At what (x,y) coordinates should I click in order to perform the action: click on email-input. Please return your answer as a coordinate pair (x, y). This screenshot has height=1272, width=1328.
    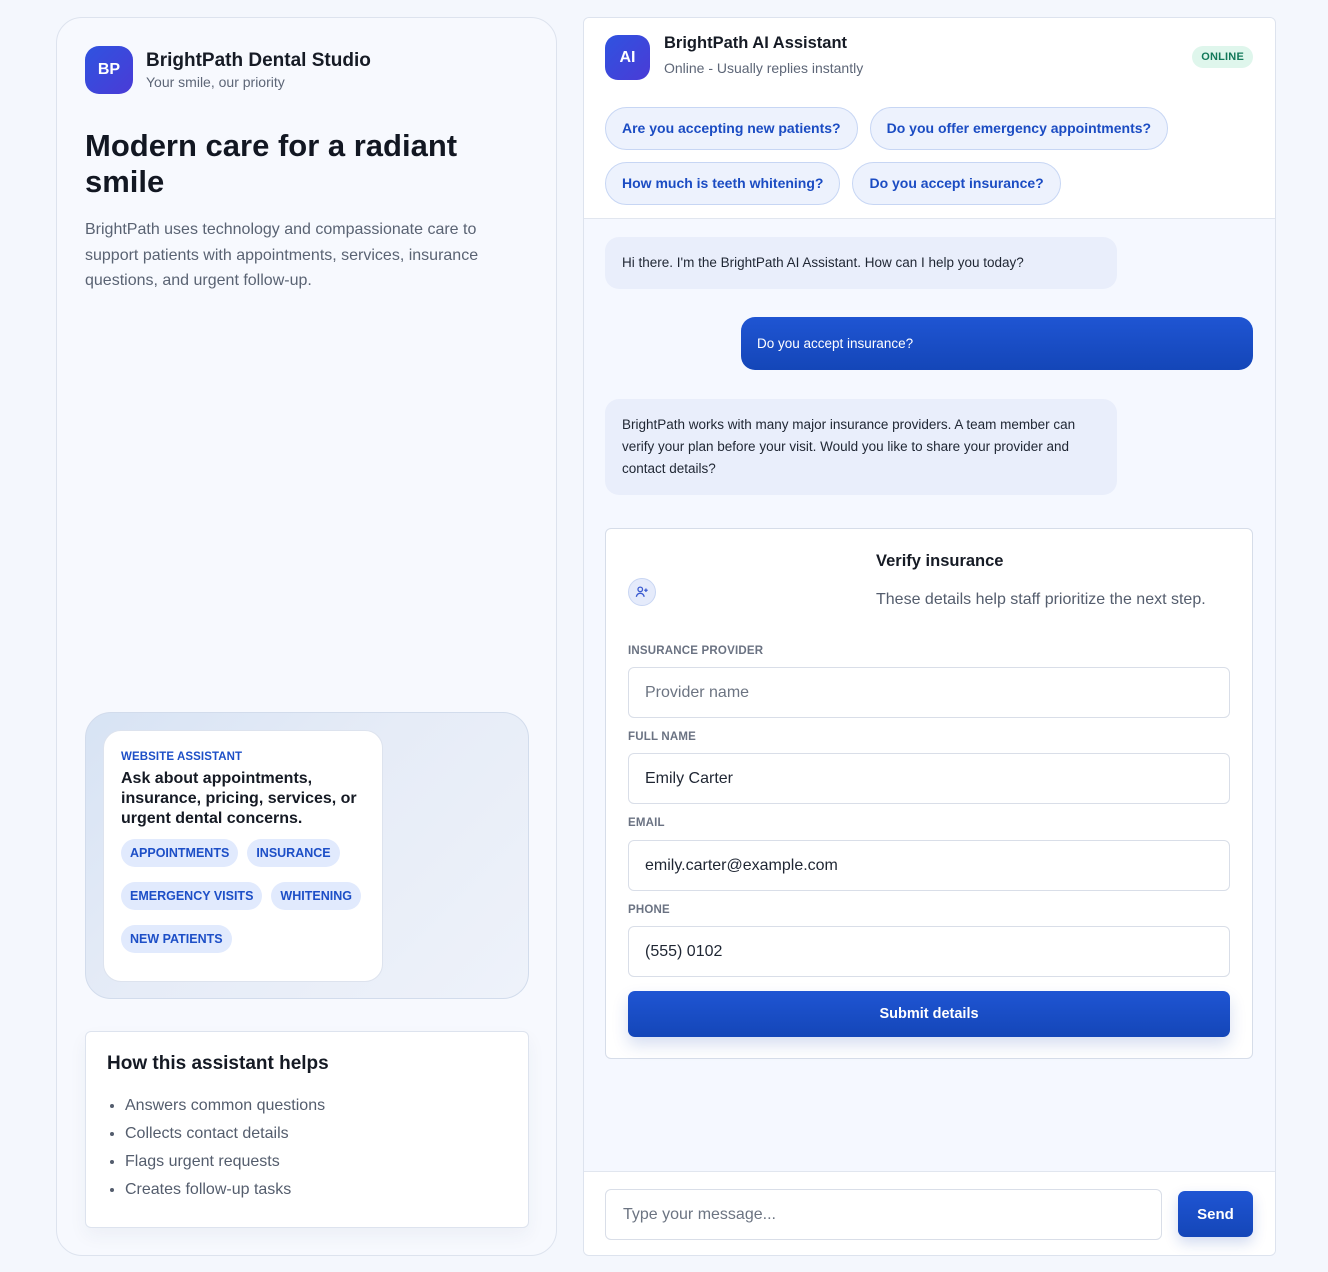
    Looking at the image, I should click on (929, 865).